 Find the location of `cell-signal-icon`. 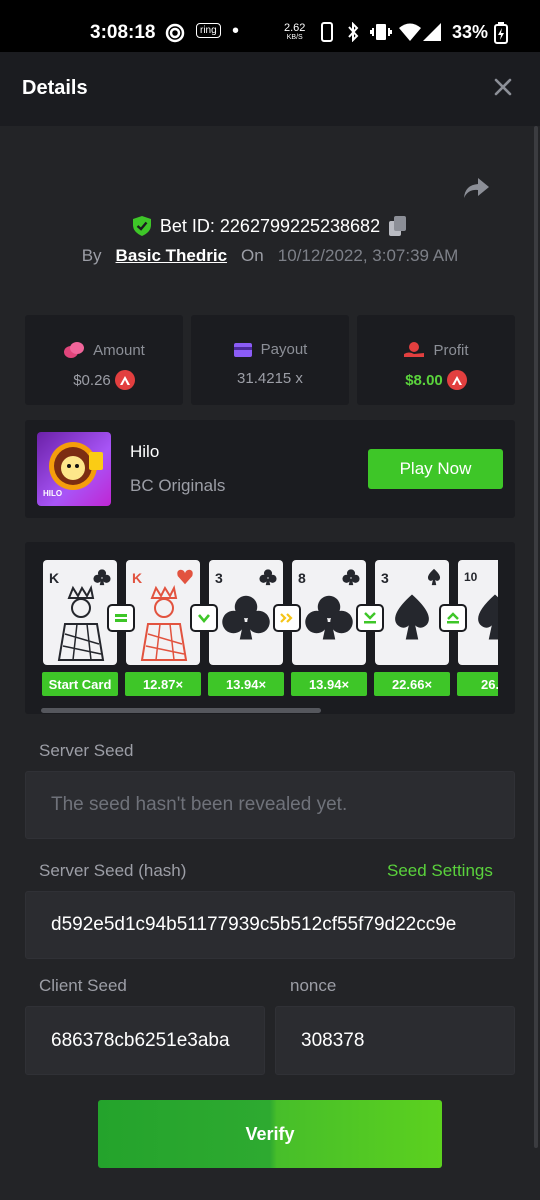

cell-signal-icon is located at coordinates (432, 34).